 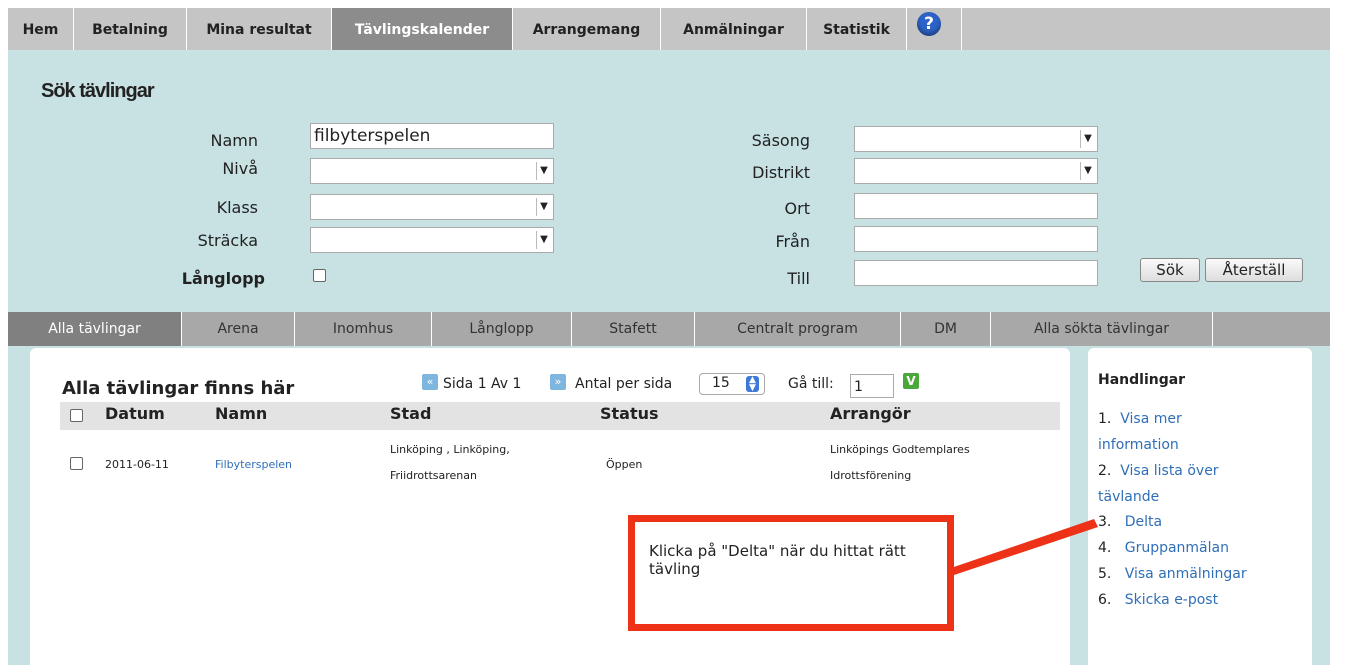 I want to click on sasong-select: ▼, so click(x=976, y=139).